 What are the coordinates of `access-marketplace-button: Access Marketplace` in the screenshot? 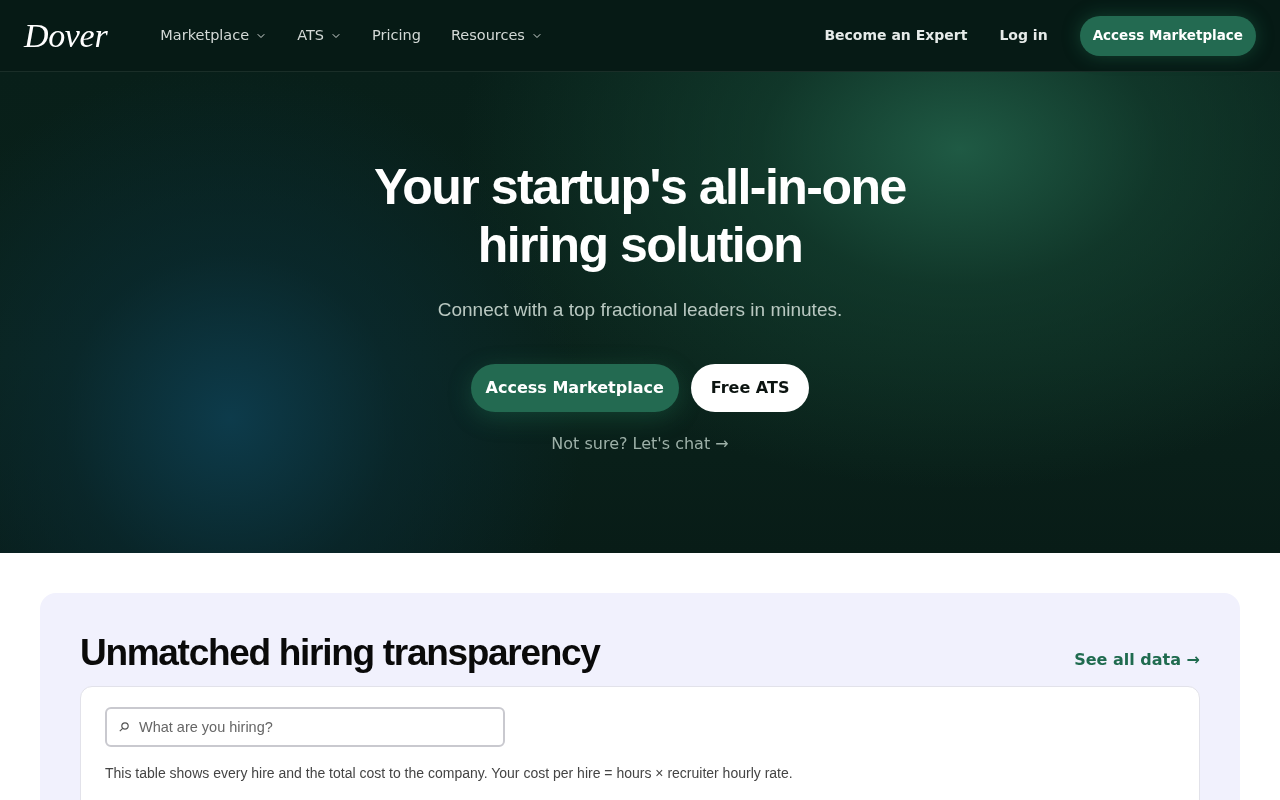 It's located at (1167, 35).